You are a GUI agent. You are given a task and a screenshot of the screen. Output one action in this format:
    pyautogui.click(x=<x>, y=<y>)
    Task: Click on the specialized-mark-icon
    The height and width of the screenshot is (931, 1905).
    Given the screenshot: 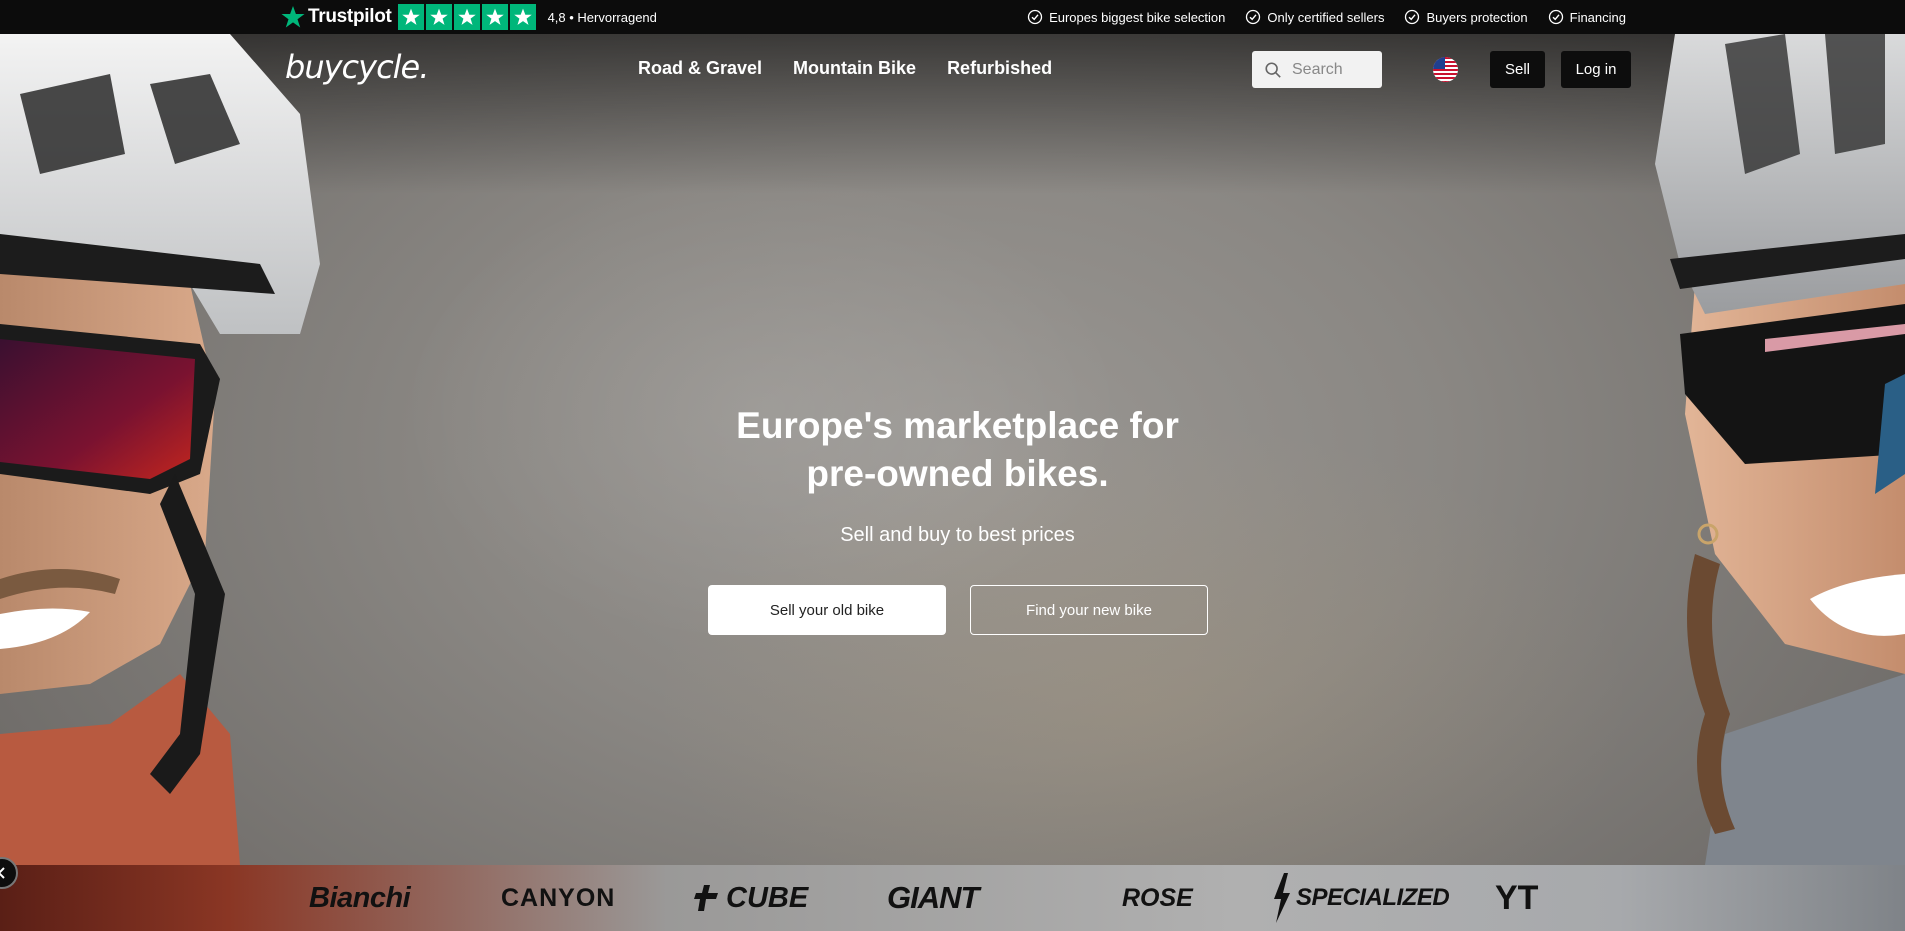 What is the action you would take?
    pyautogui.click(x=1282, y=898)
    